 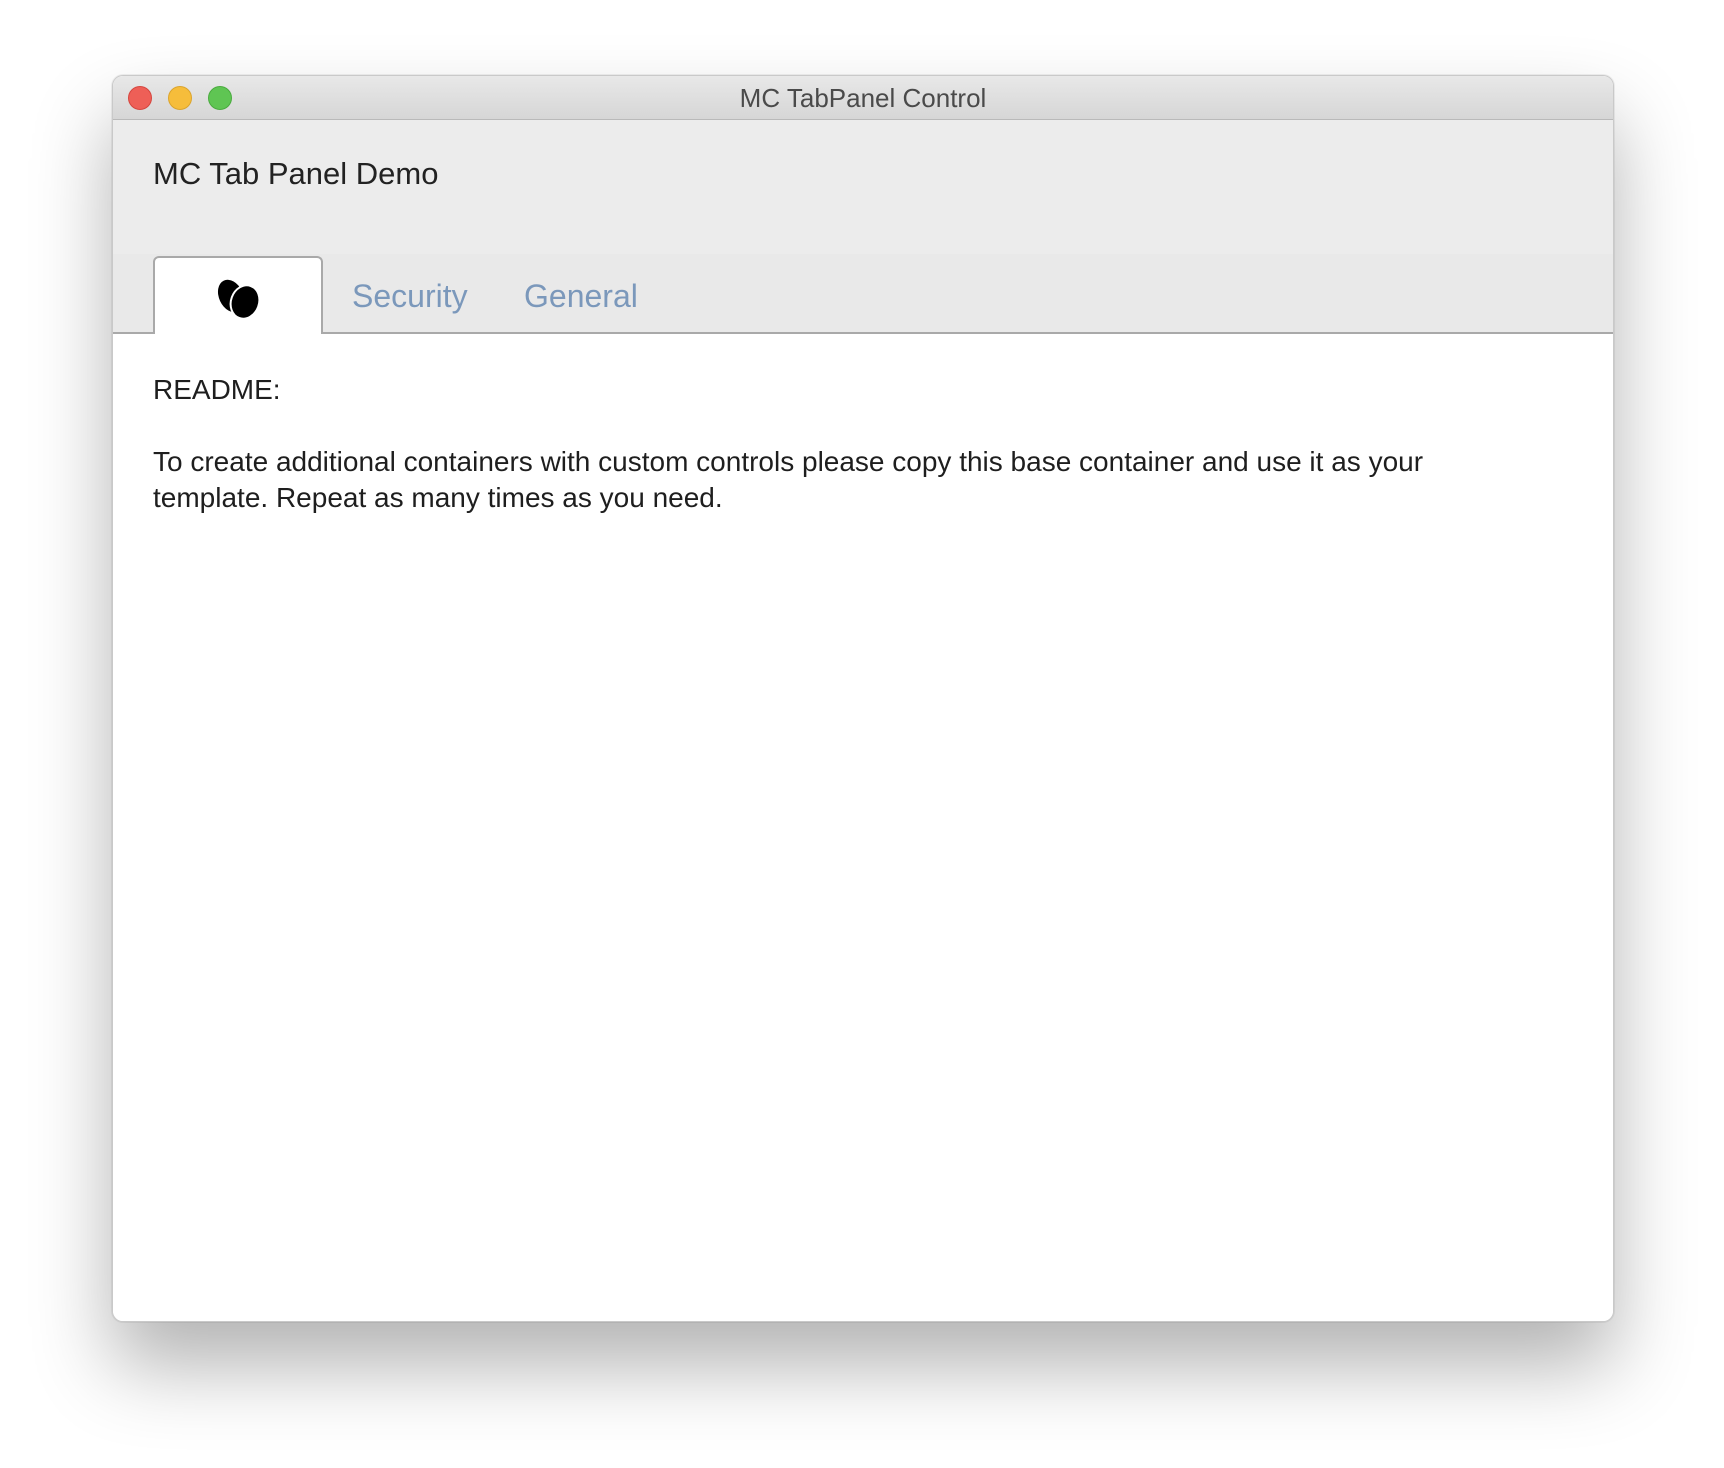 I want to click on window-title: MC TabPanel Control, so click(x=863, y=98).